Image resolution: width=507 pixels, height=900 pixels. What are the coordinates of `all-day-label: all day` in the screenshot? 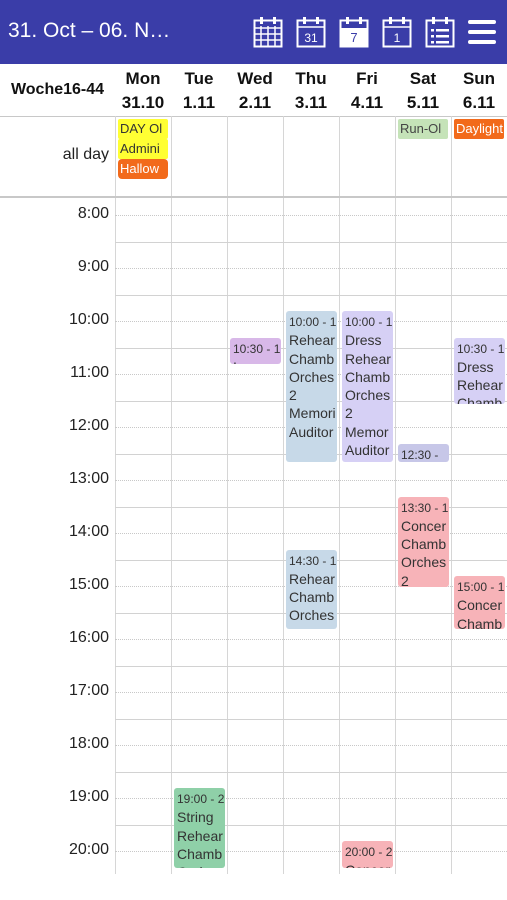 It's located at (85, 154).